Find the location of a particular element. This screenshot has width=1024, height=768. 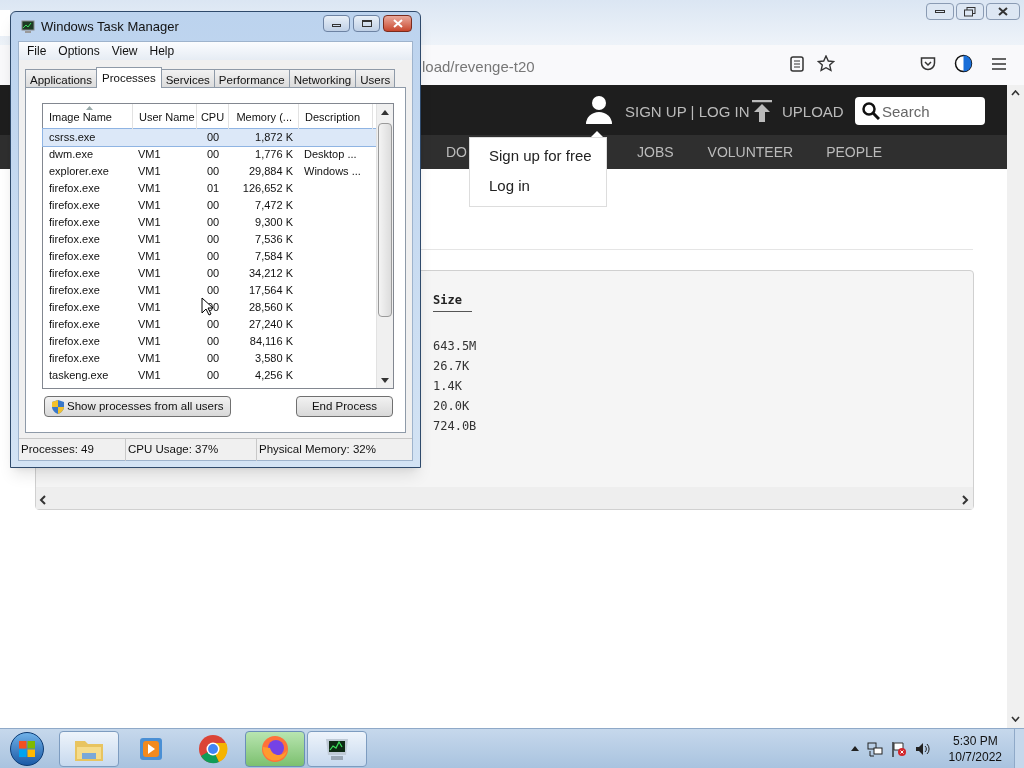

close-icon is located at coordinates (1003, 11).